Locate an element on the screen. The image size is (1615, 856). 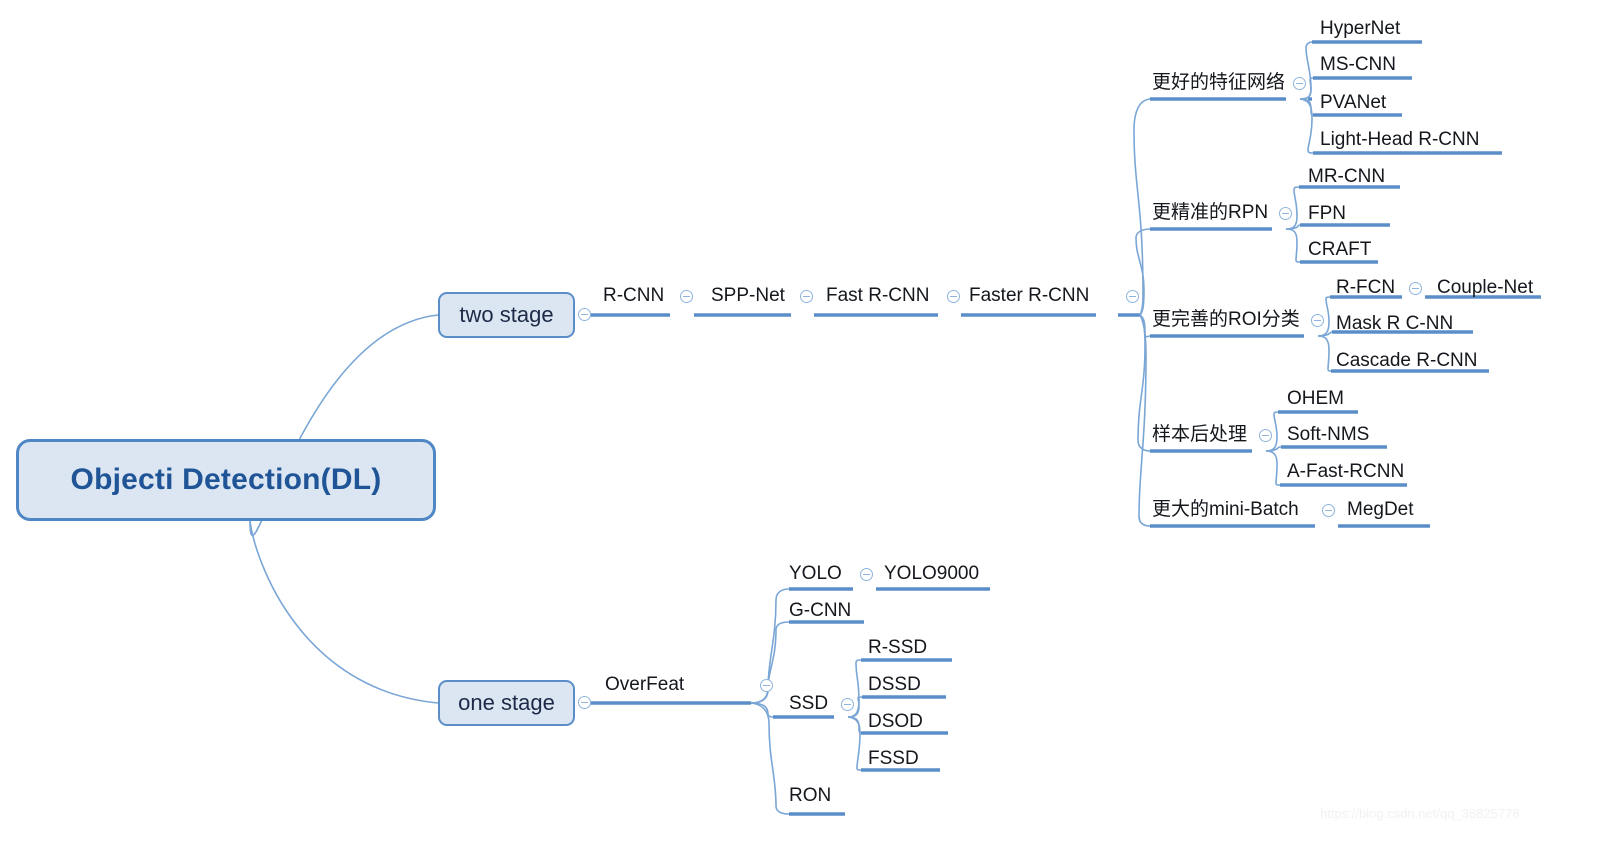
node-soft-nms-label: Soft-NMS is located at coordinates (1328, 434).